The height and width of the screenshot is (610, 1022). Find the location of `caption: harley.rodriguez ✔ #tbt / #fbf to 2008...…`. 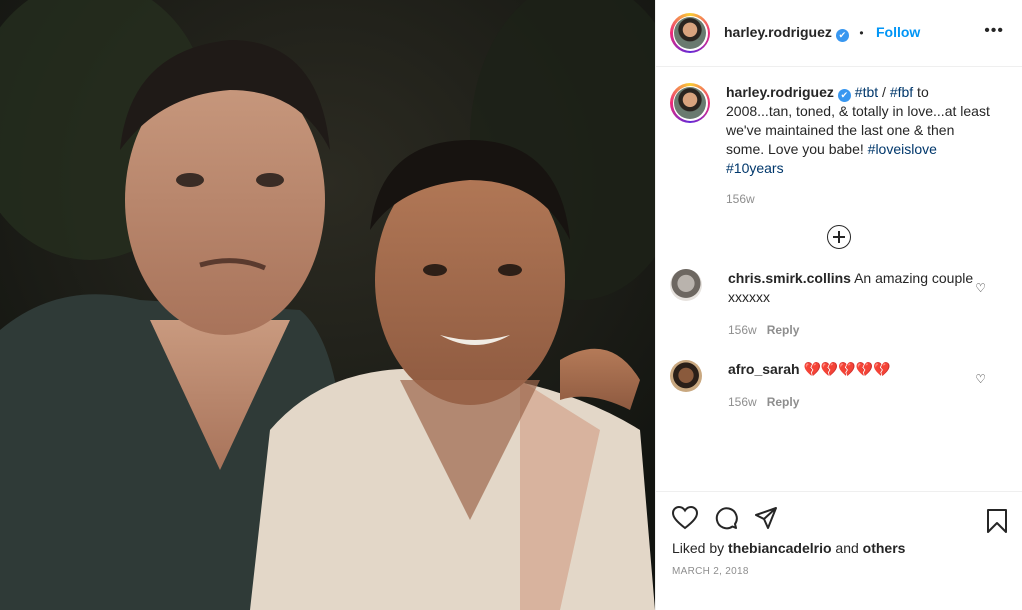

caption: harley.rodriguez ✔ #tbt / #fbf to 2008...… is located at coordinates (839, 138).